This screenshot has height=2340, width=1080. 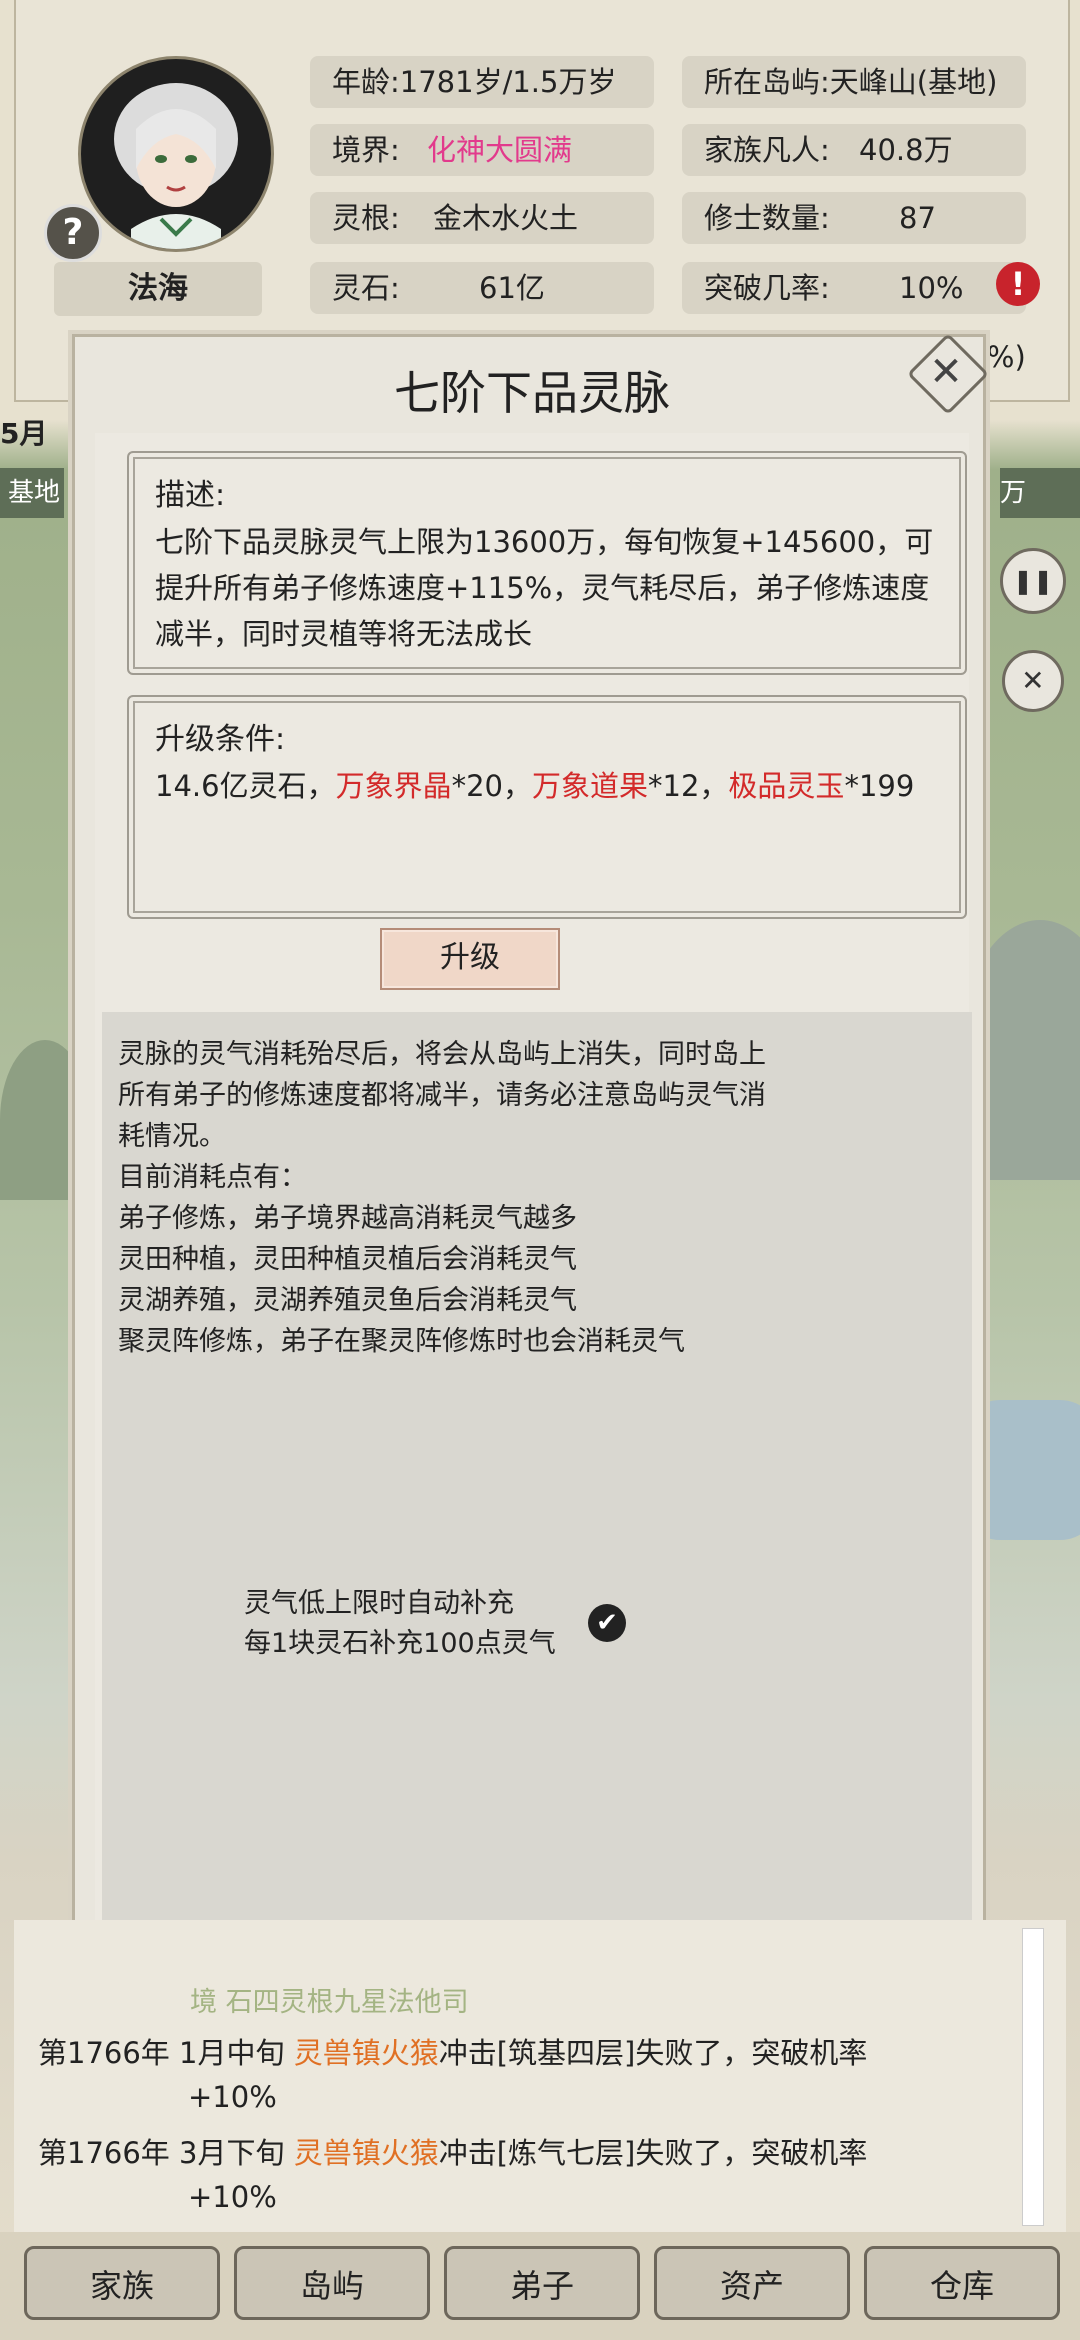 I want to click on upgrade-requirements-box: 升级条件: 14.6亿灵石，万象界晶*20，万象道果*12，极品灵玉*199, so click(x=547, y=807).